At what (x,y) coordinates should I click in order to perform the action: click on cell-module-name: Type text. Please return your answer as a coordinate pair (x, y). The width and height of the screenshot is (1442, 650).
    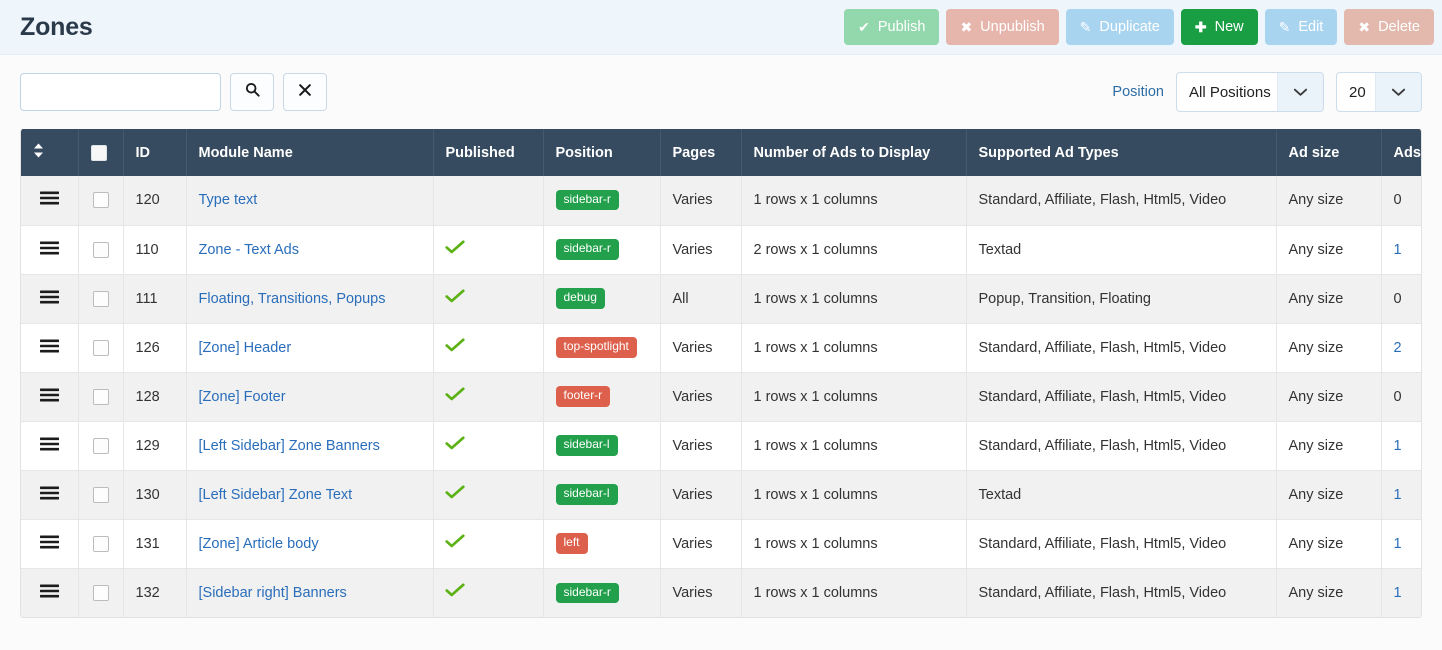
    Looking at the image, I should click on (310, 201).